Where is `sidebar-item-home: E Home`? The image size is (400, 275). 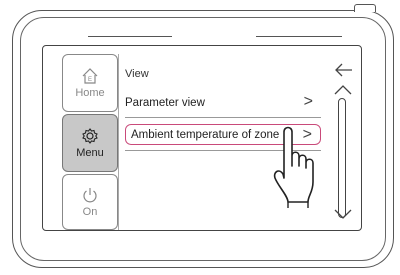 sidebar-item-home: E Home is located at coordinates (90, 83).